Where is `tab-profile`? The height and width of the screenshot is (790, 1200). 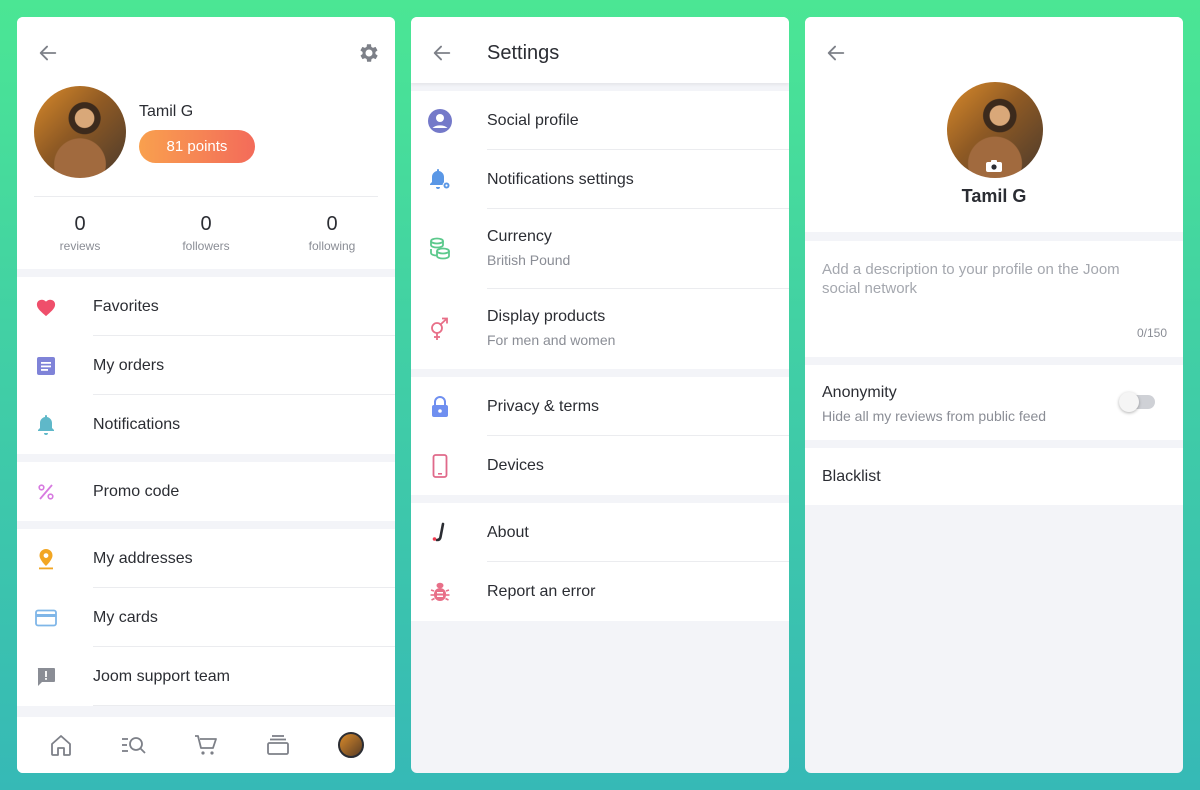 tab-profile is located at coordinates (351, 745).